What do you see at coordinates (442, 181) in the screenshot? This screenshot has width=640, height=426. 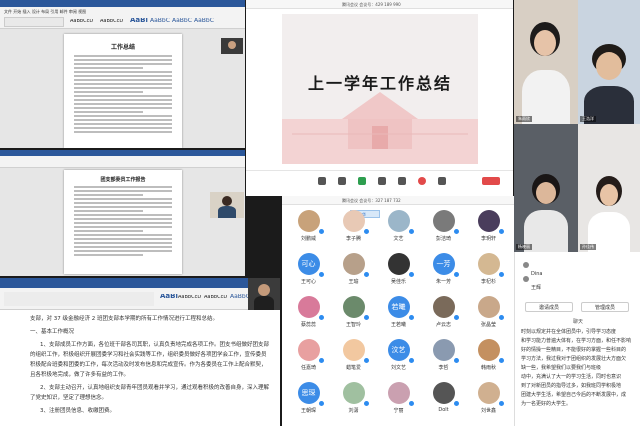 I see `settings-icon` at bounding box center [442, 181].